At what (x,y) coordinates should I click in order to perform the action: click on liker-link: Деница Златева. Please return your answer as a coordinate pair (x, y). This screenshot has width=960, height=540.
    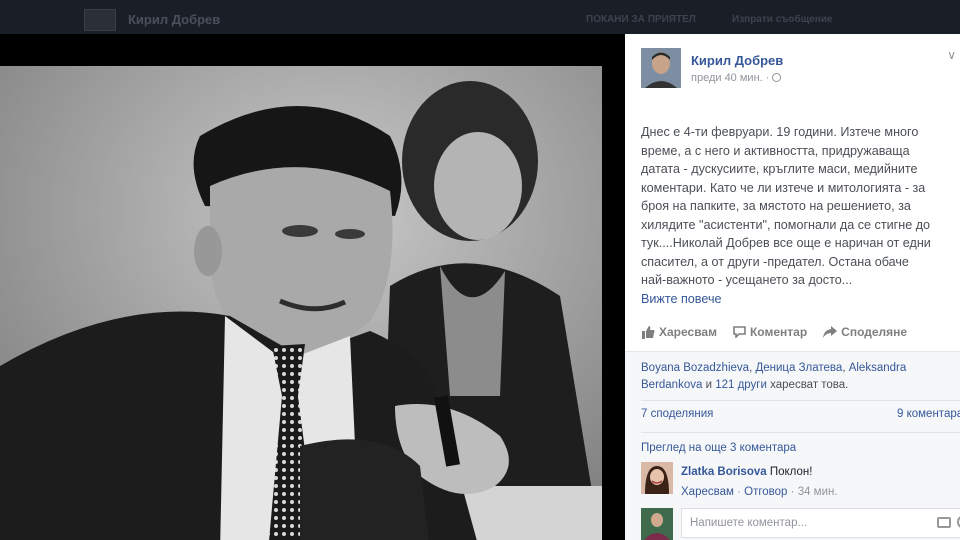
    Looking at the image, I should click on (798, 368).